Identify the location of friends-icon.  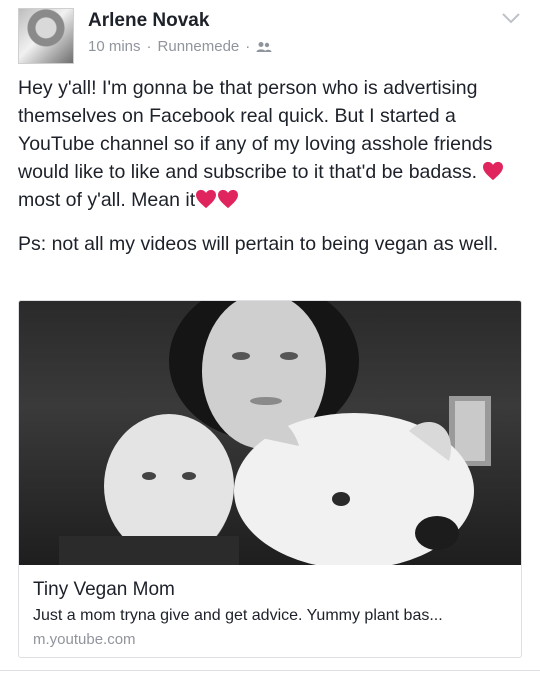
(264, 47).